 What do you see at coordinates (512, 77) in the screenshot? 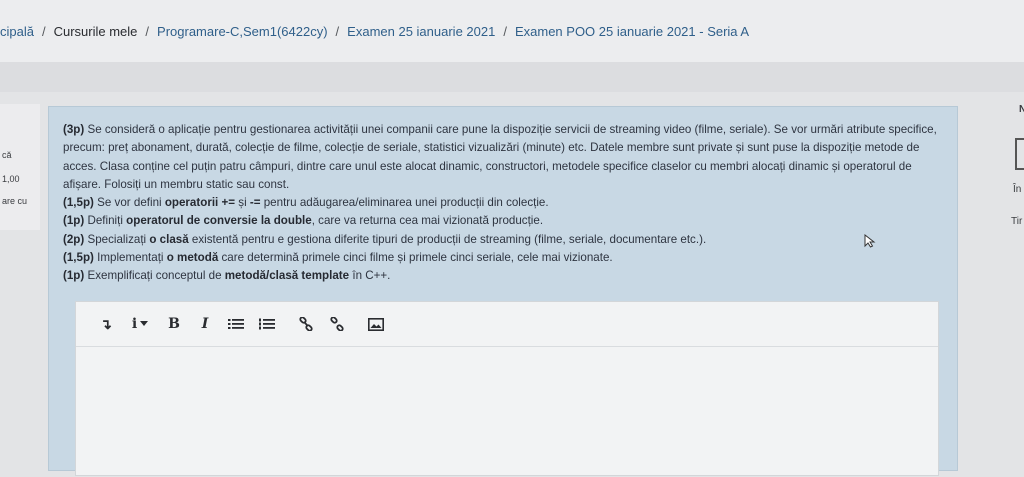
I see `page-header-band` at bounding box center [512, 77].